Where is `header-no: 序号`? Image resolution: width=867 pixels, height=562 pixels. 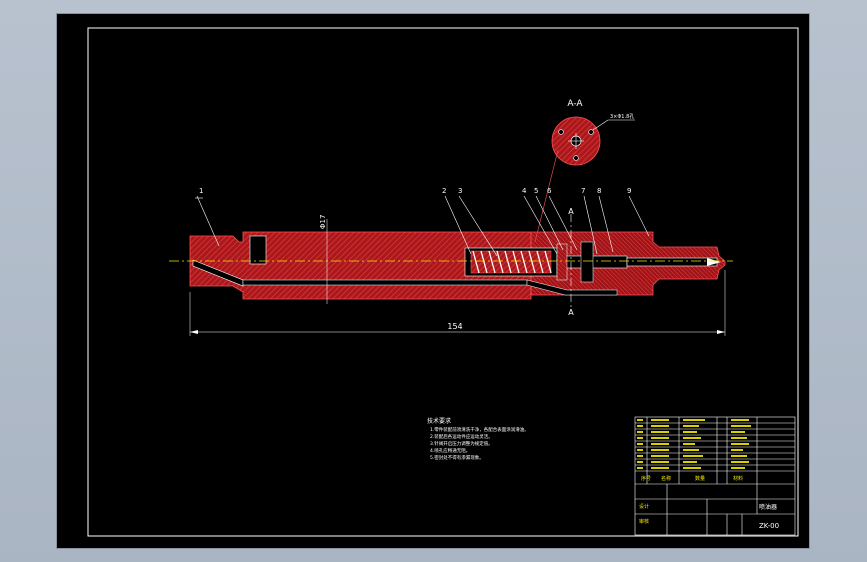 header-no: 序号 is located at coordinates (646, 478).